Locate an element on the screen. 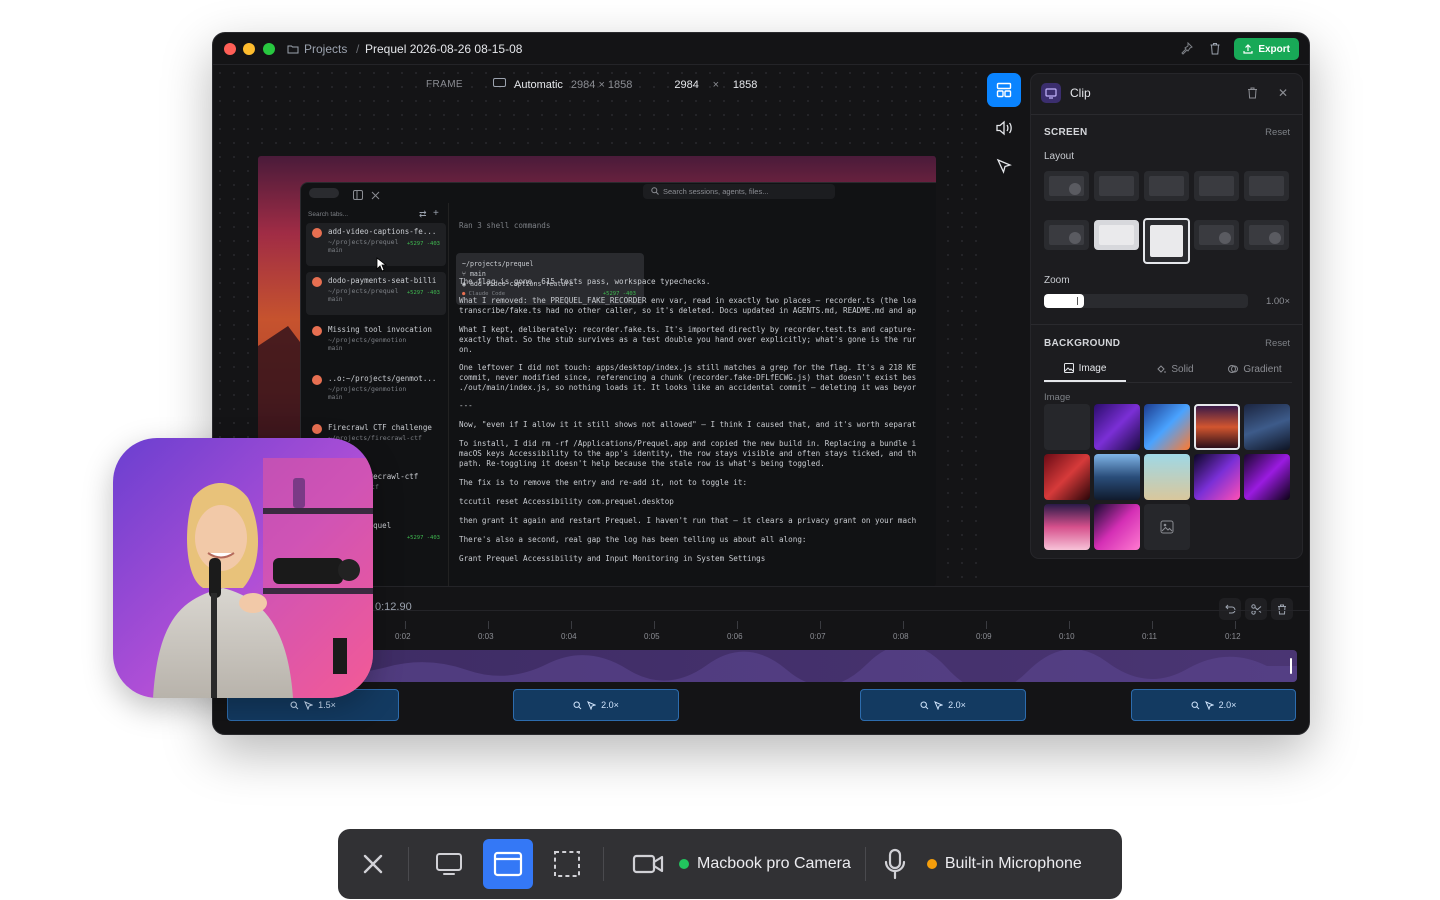  mouse-cursor-icon is located at coordinates (382, 267).